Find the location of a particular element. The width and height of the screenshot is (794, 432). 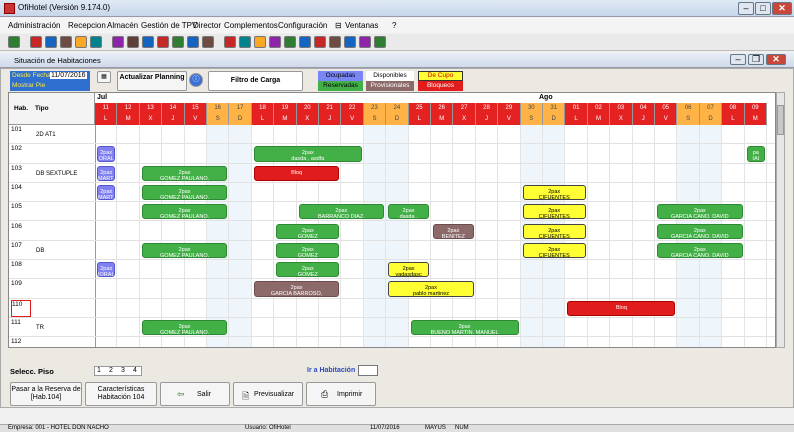

maximize-icon: □ is located at coordinates (763, 8).